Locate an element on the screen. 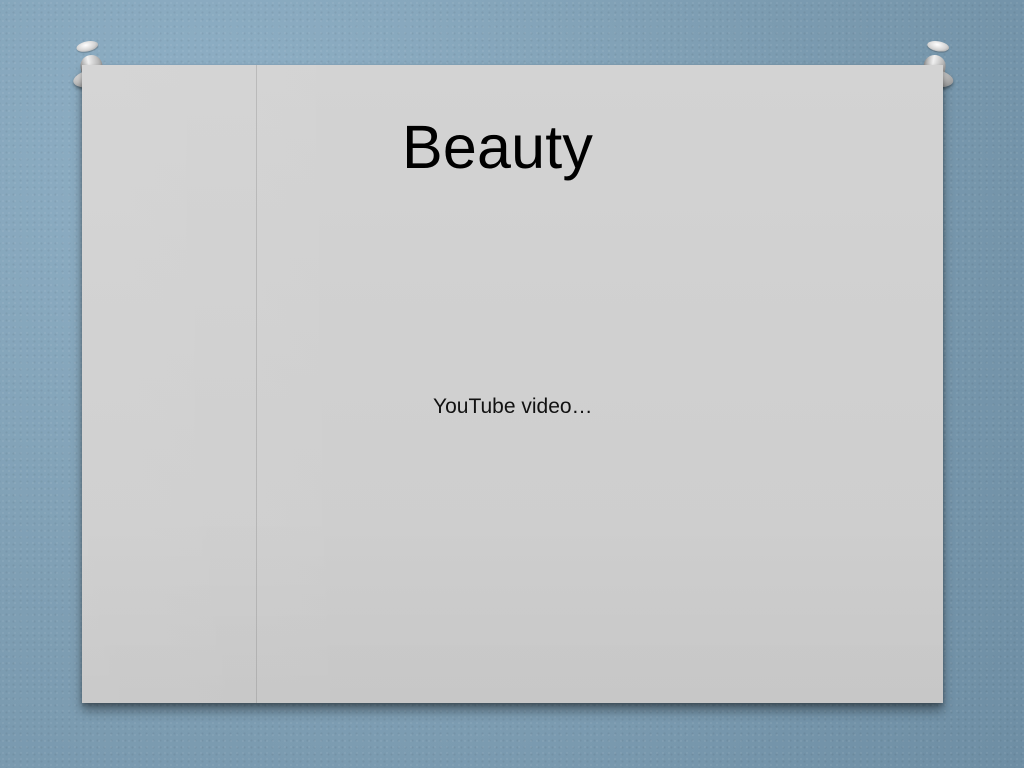  slide-title: Beauty is located at coordinates (498, 147).